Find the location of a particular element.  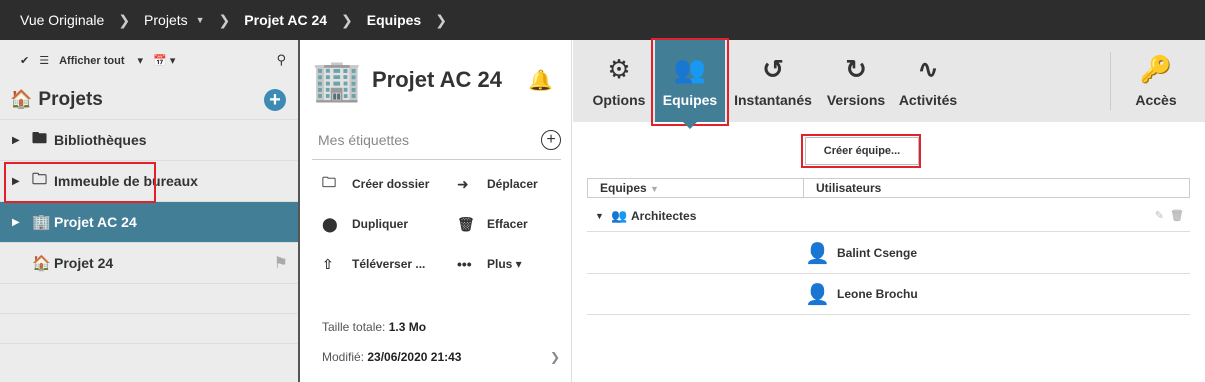

project-header: 🏢 Projet AC 24 🔔 is located at coordinates (436, 80).